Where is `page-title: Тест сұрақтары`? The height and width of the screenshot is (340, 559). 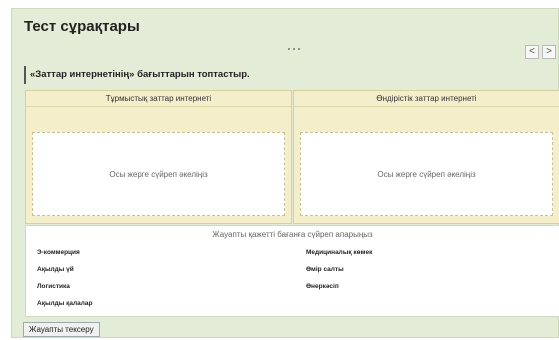 page-title: Тест сұрақтары is located at coordinates (82, 26).